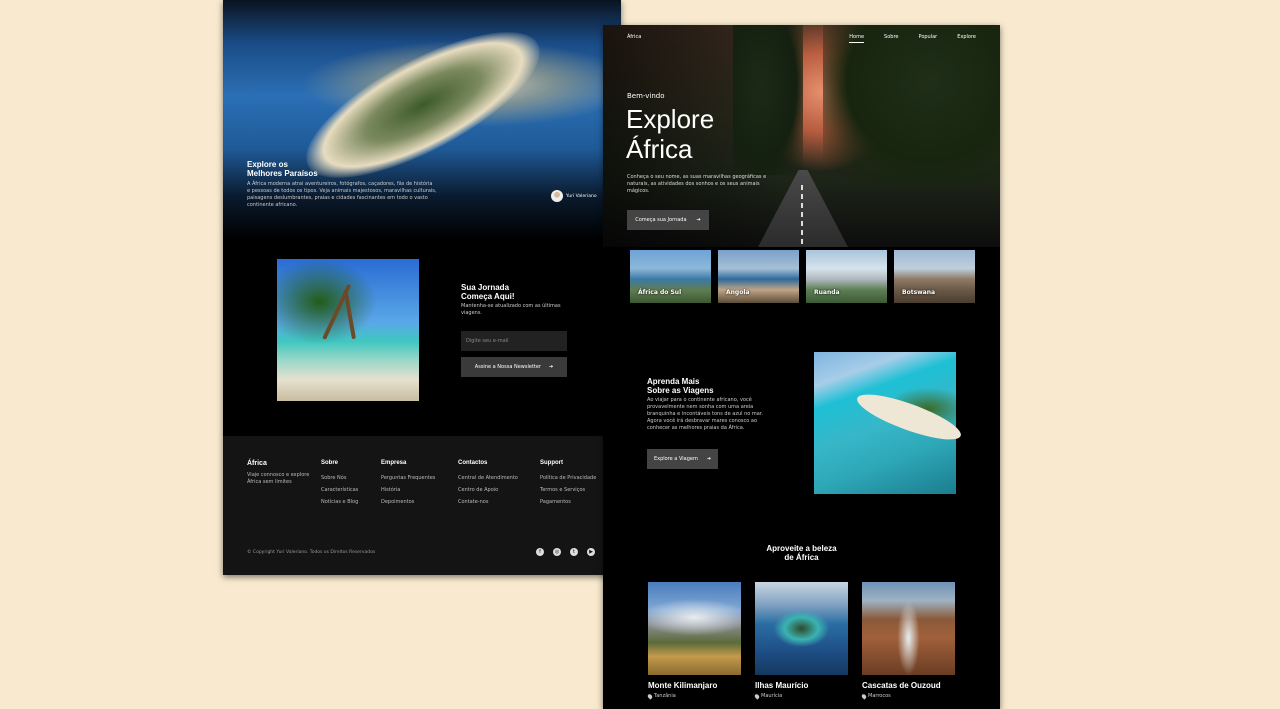 The width and height of the screenshot is (1280, 709). Describe the element at coordinates (758, 276) in the screenshot. I see `country-card: Angola` at that location.